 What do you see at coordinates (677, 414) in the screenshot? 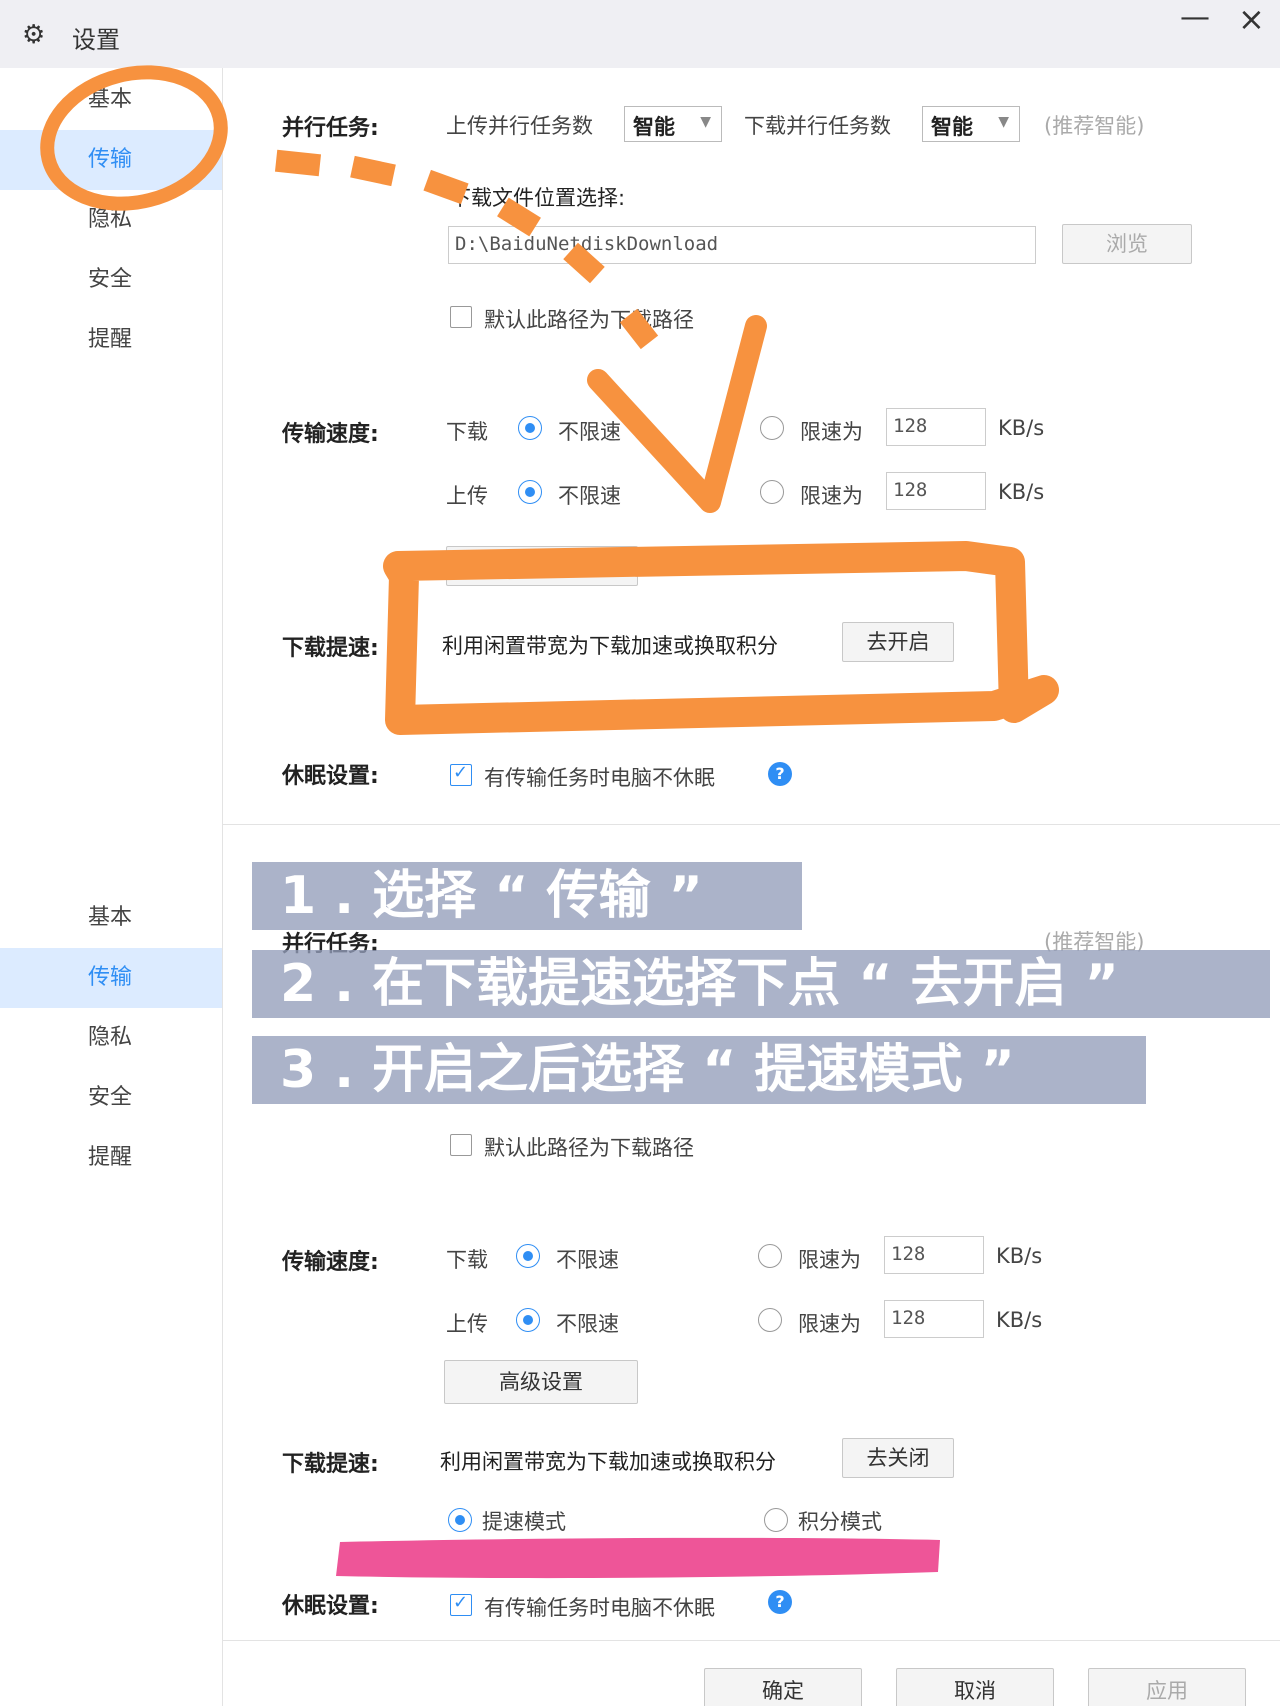
I see `highlight-arrow` at bounding box center [677, 414].